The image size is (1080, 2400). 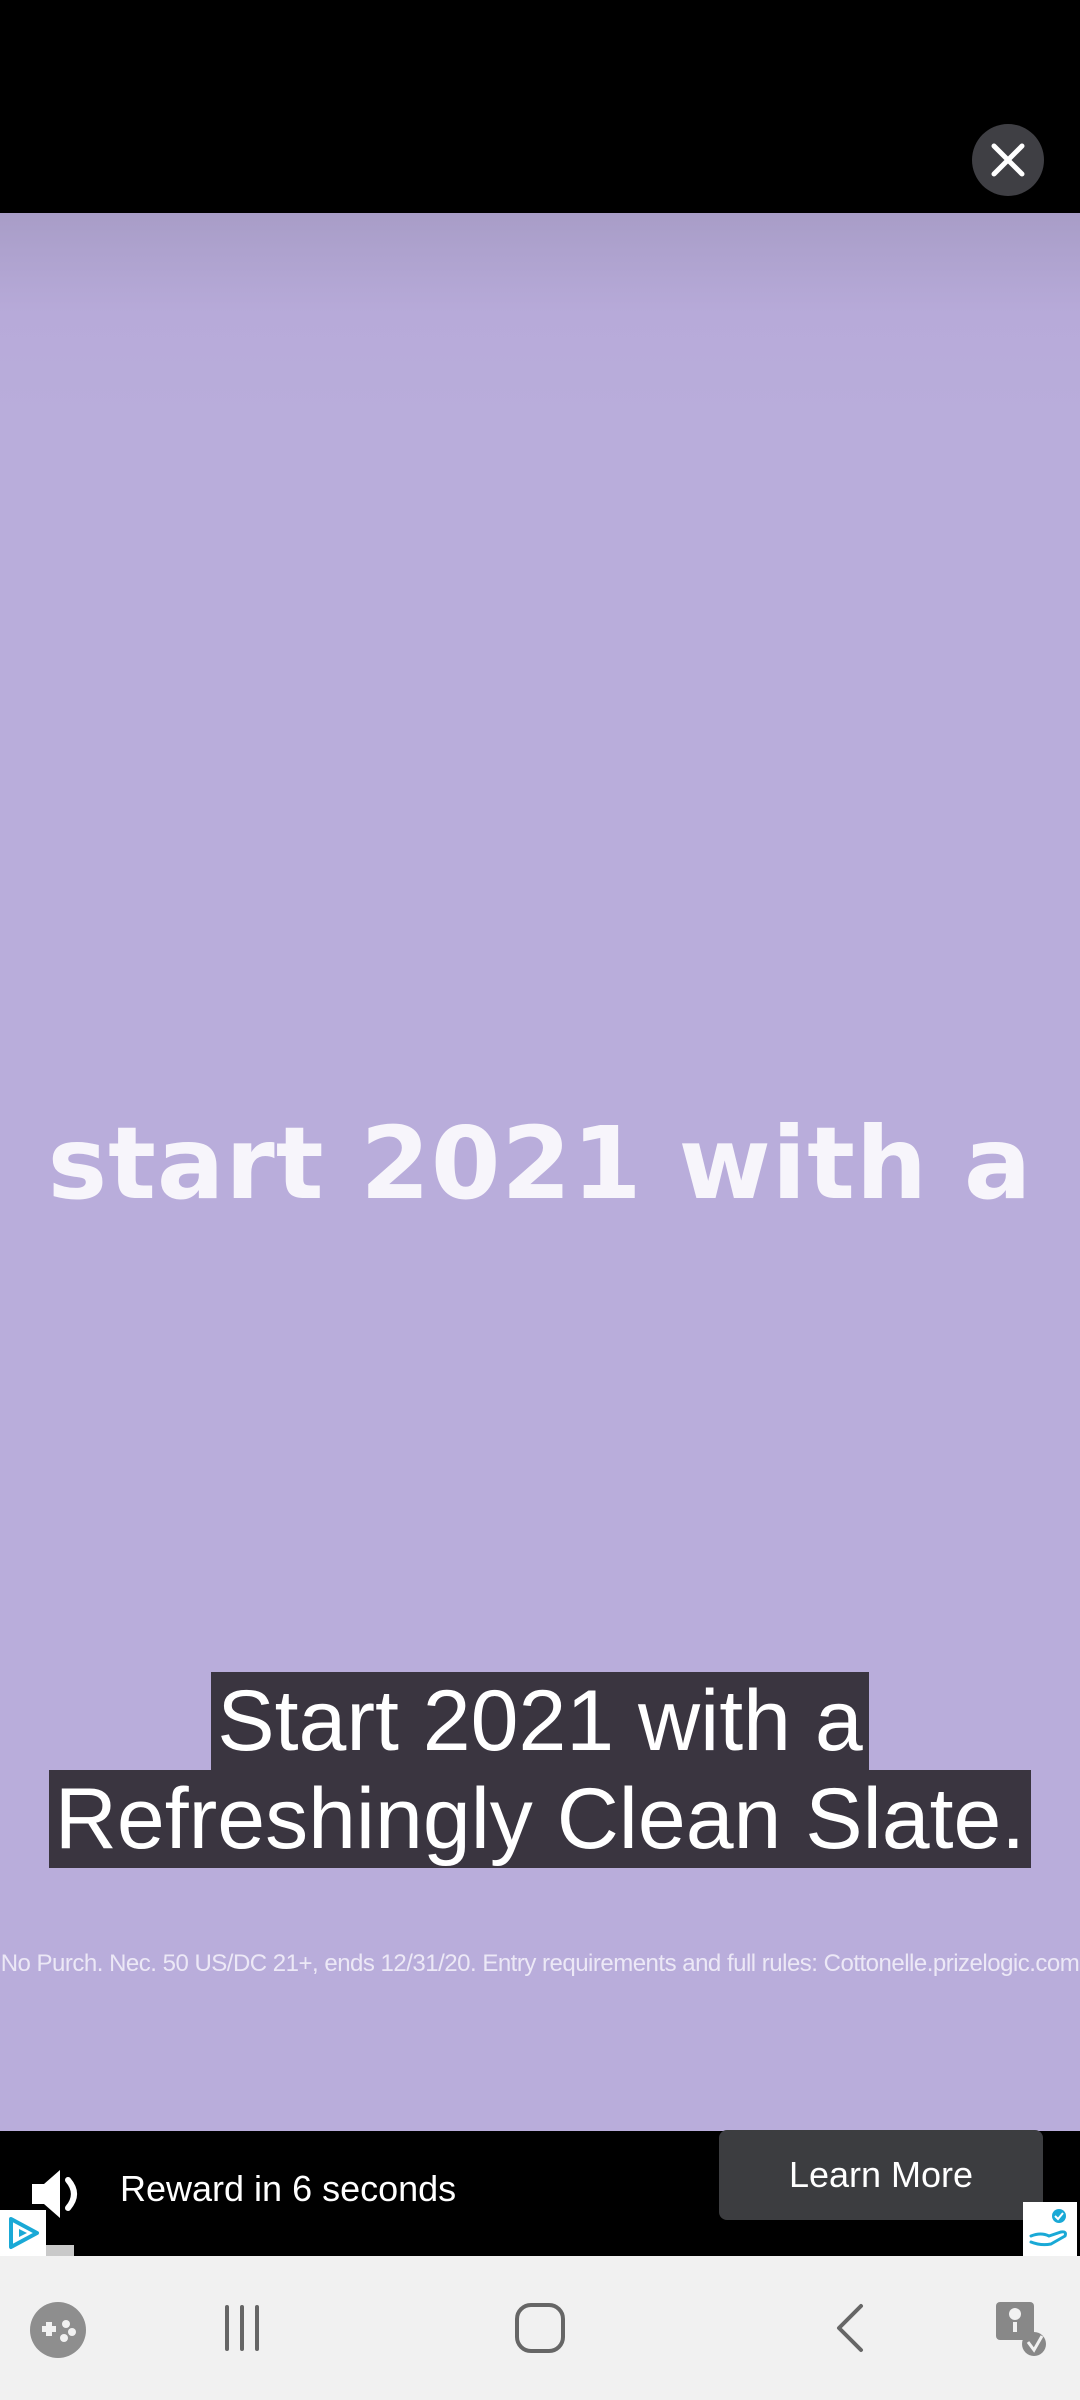 I want to click on close-button, so click(x=1008, y=160).